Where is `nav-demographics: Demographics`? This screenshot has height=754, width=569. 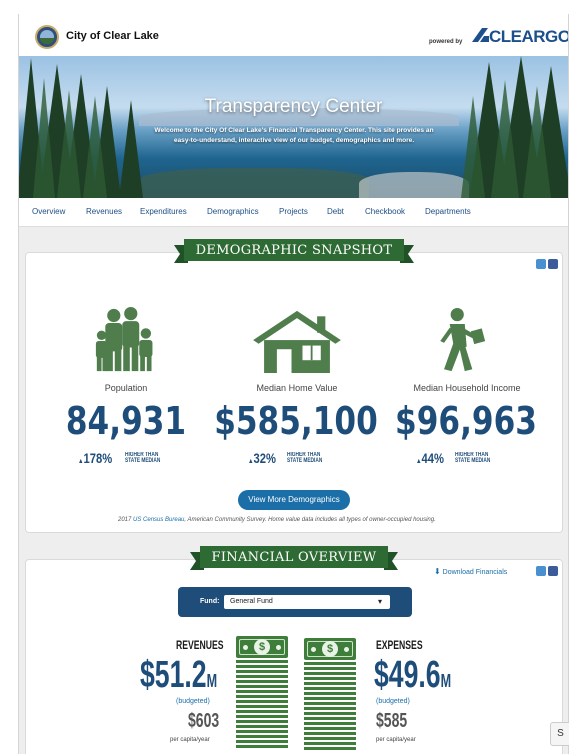 nav-demographics: Demographics is located at coordinates (233, 211).